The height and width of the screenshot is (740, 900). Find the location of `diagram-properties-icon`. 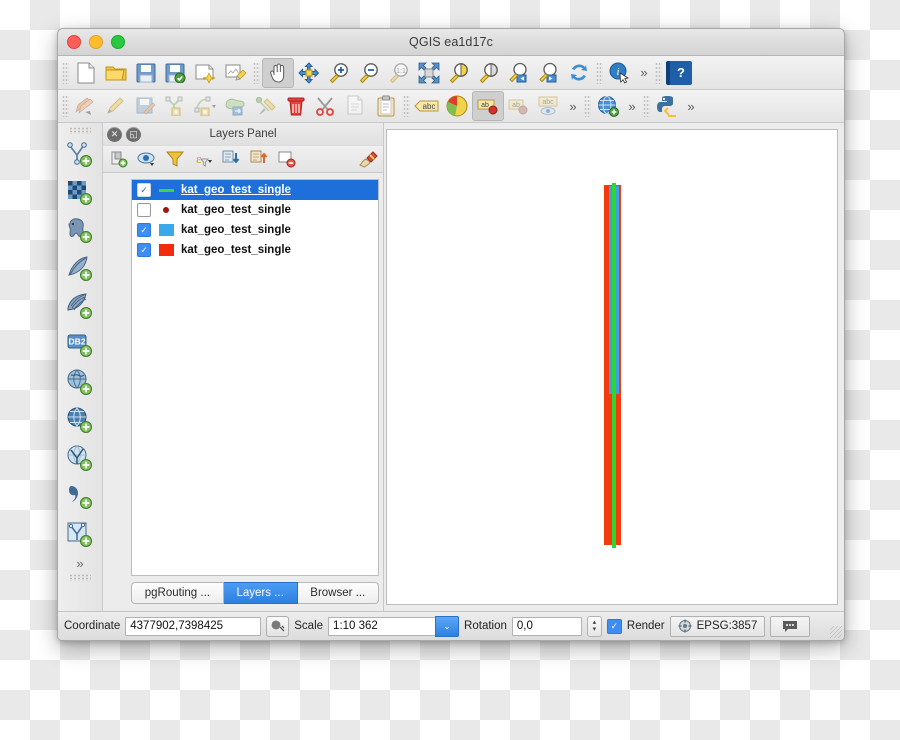

diagram-properties-icon is located at coordinates (457, 106).